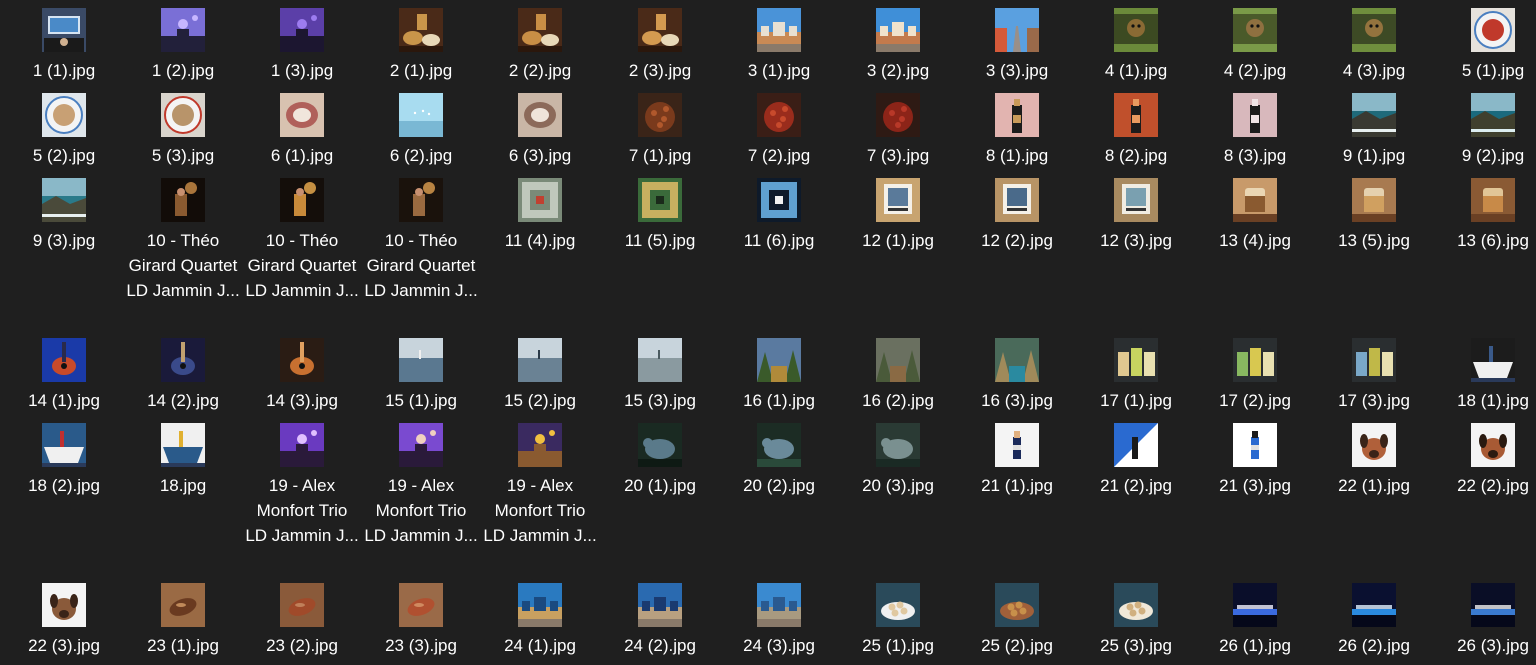 The height and width of the screenshot is (665, 1536). I want to click on file-name: 15 (2).jpg, so click(540, 400).